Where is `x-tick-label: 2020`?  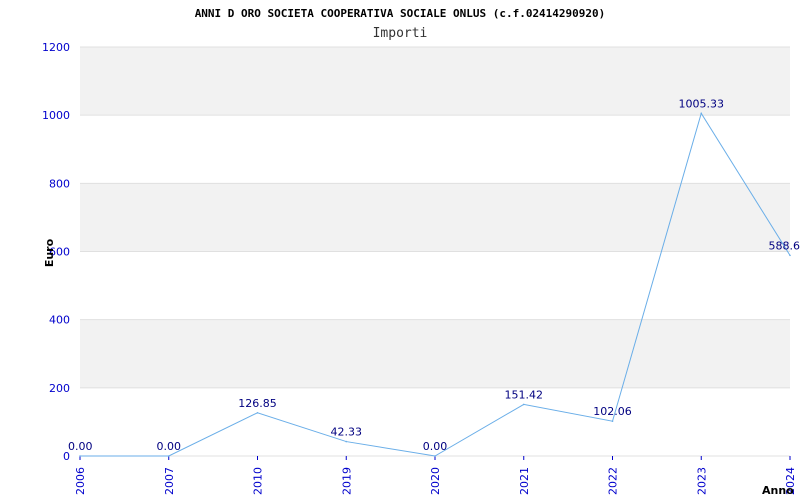 x-tick-label: 2020 is located at coordinates (435, 481).